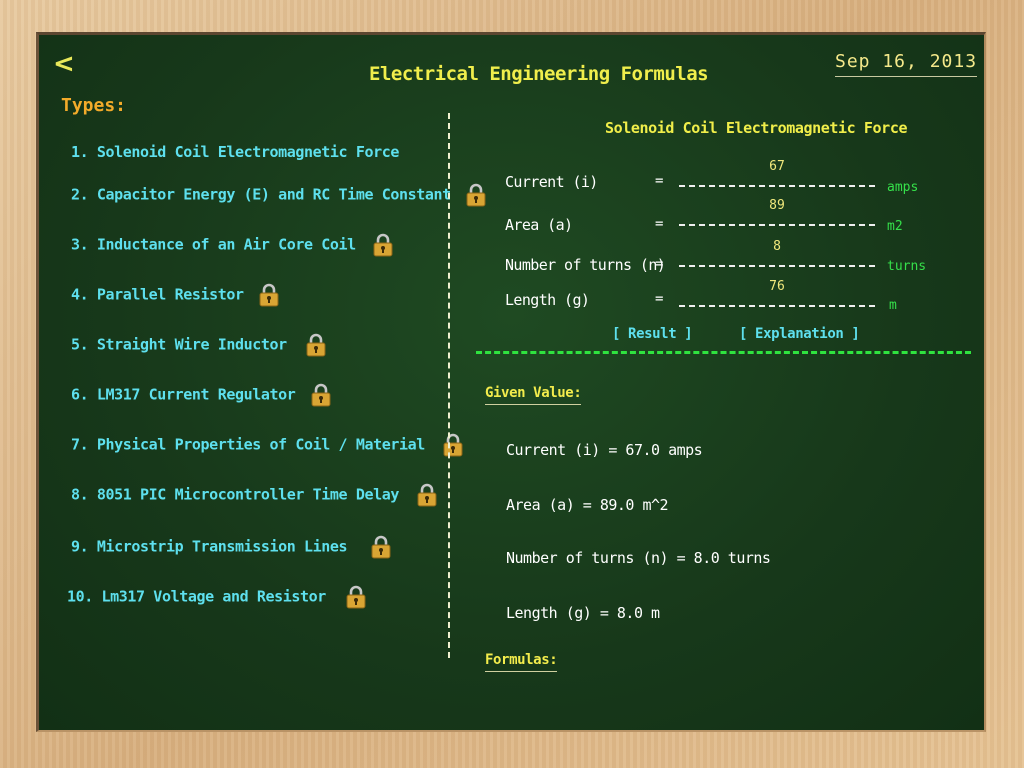 The width and height of the screenshot is (1024, 768). I want to click on sidebar-item-9: 9. Microstrip Transmission Lines, so click(231, 547).